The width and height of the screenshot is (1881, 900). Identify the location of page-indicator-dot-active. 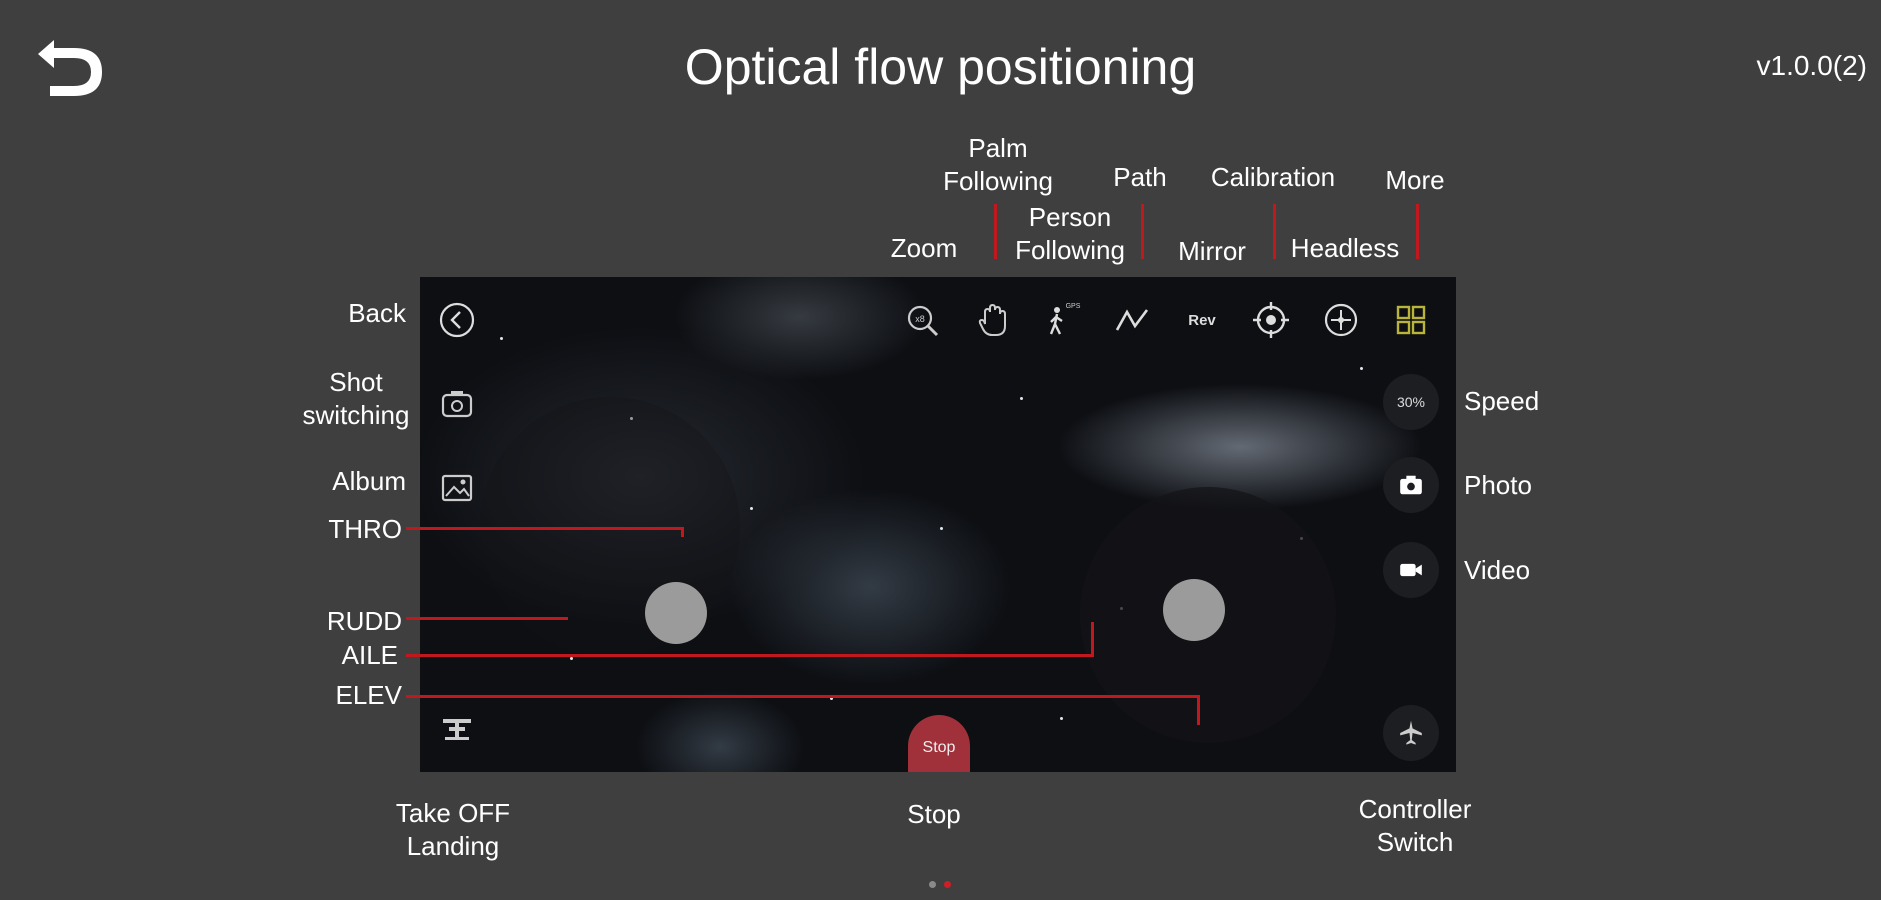
(947, 884).